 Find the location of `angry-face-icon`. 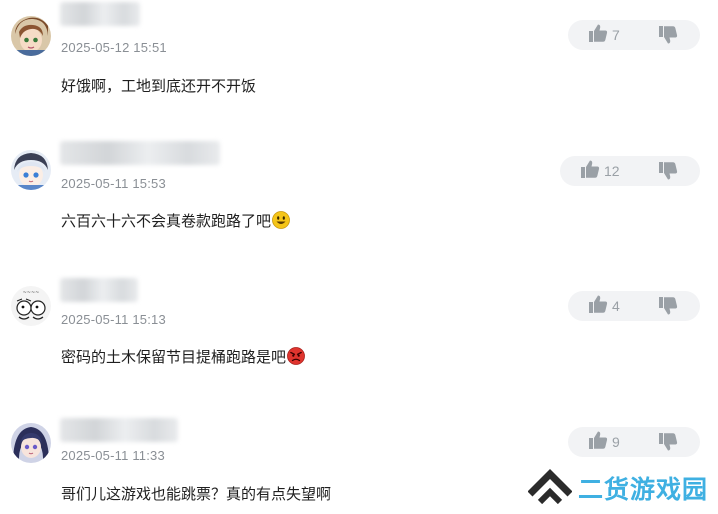

angry-face-icon is located at coordinates (296, 358).